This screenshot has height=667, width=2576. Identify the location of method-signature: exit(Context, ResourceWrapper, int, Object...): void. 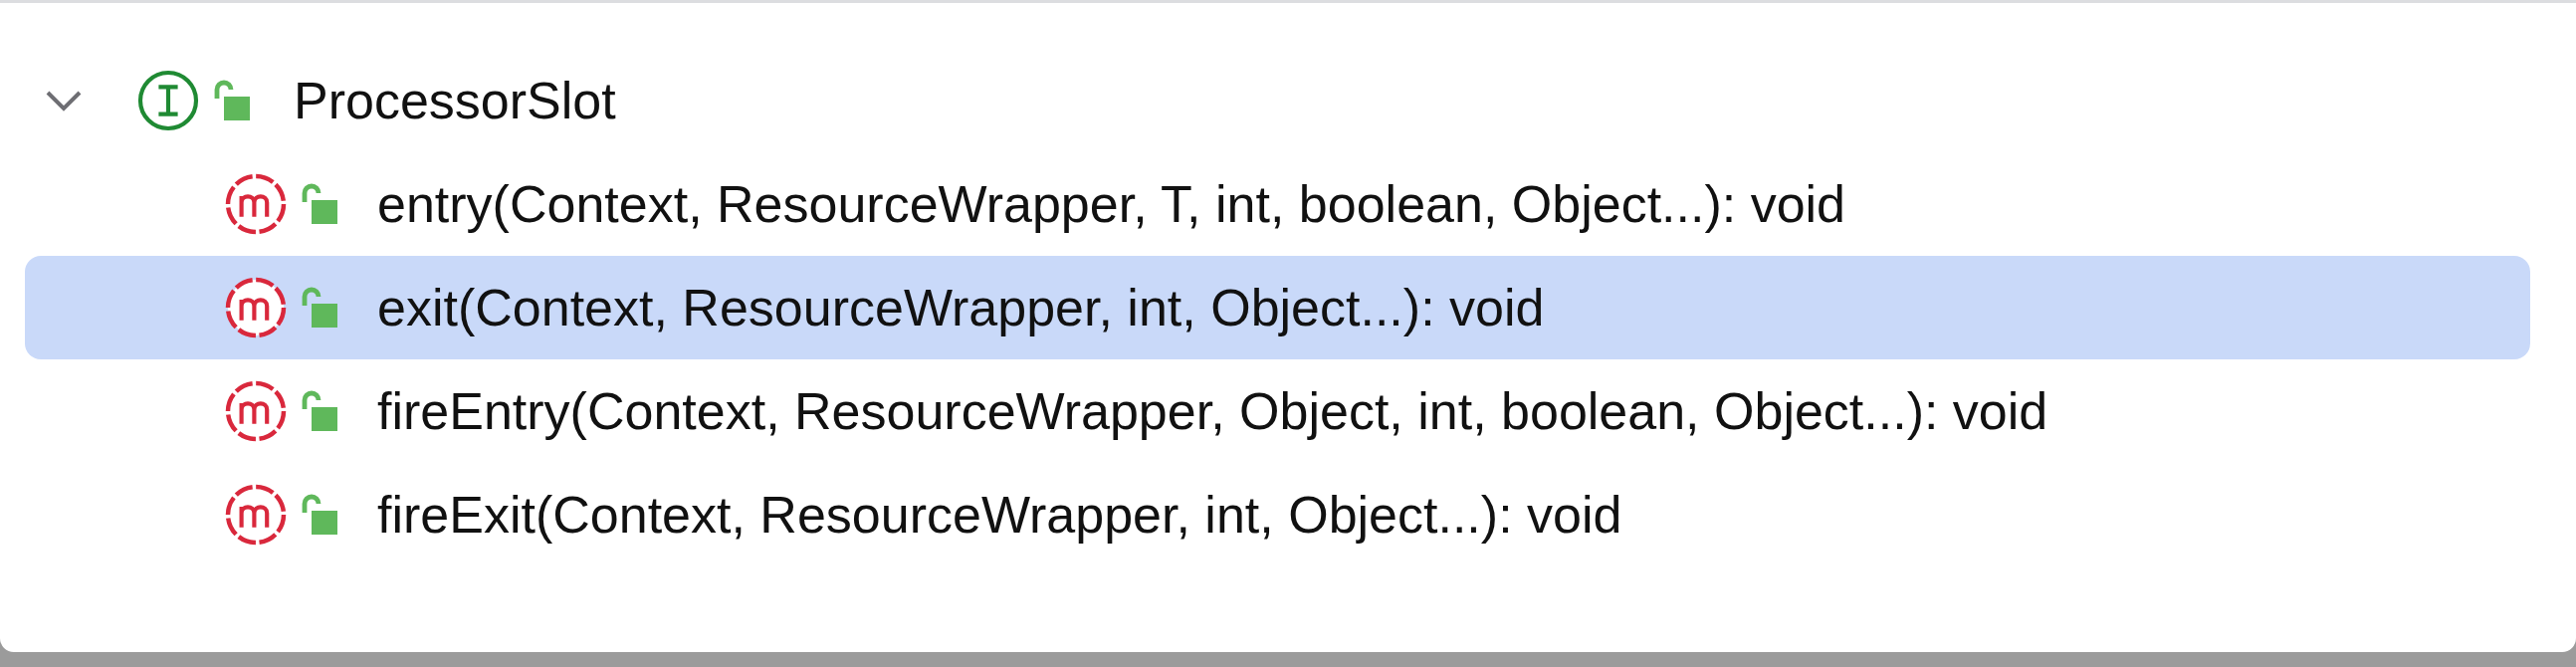
(961, 307).